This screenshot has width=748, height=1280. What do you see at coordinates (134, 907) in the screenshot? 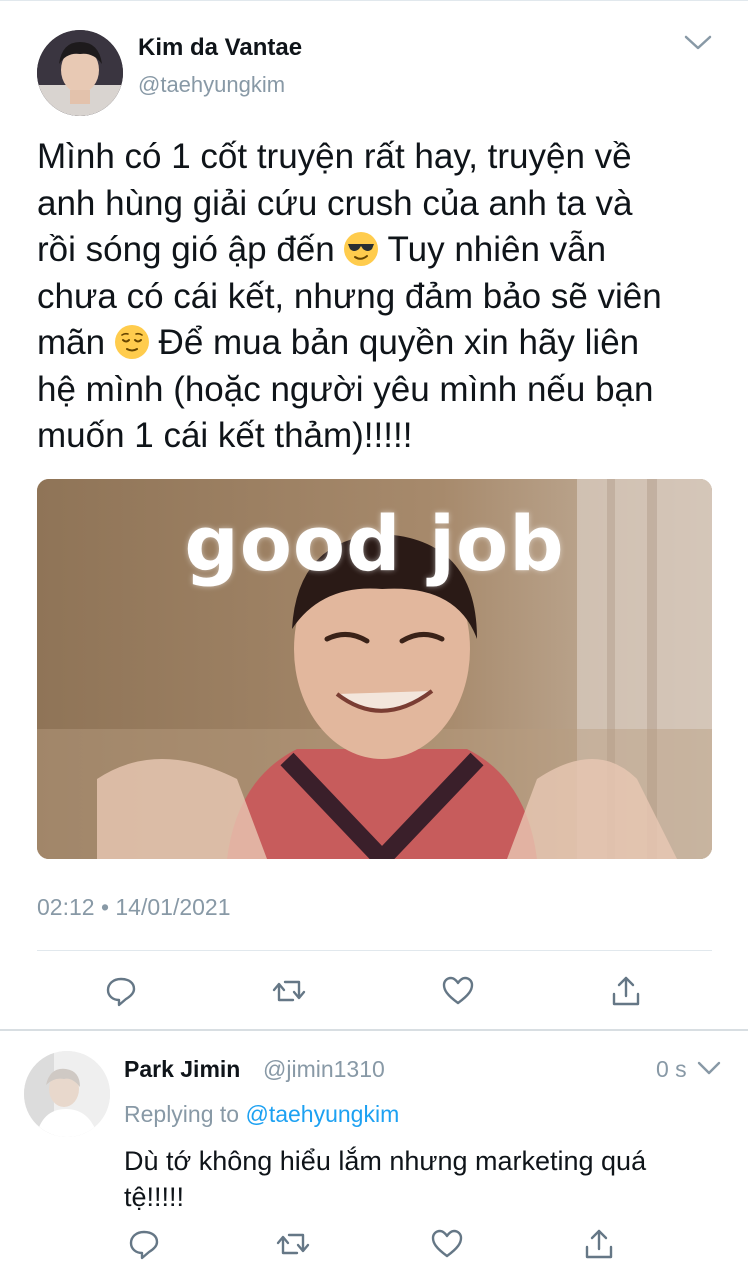
I see `tweet-timestamp: 02:12 • 14/01/2021` at bounding box center [134, 907].